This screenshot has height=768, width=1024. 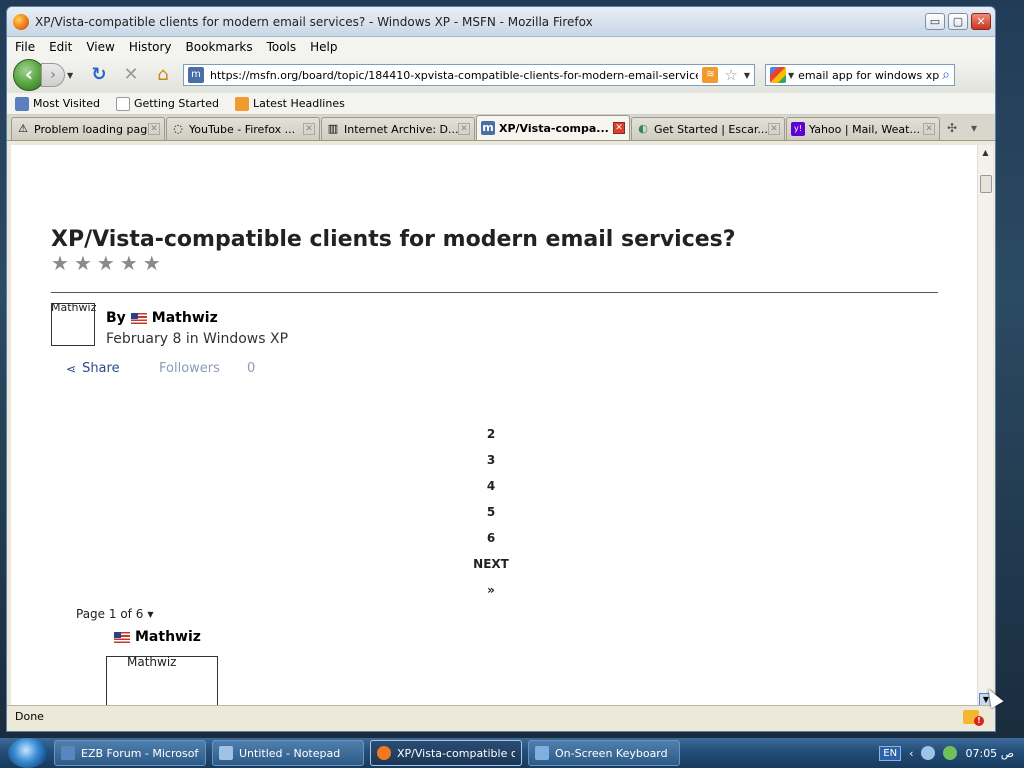 I want to click on bookmark-label: Most Visited, so click(x=66, y=103).